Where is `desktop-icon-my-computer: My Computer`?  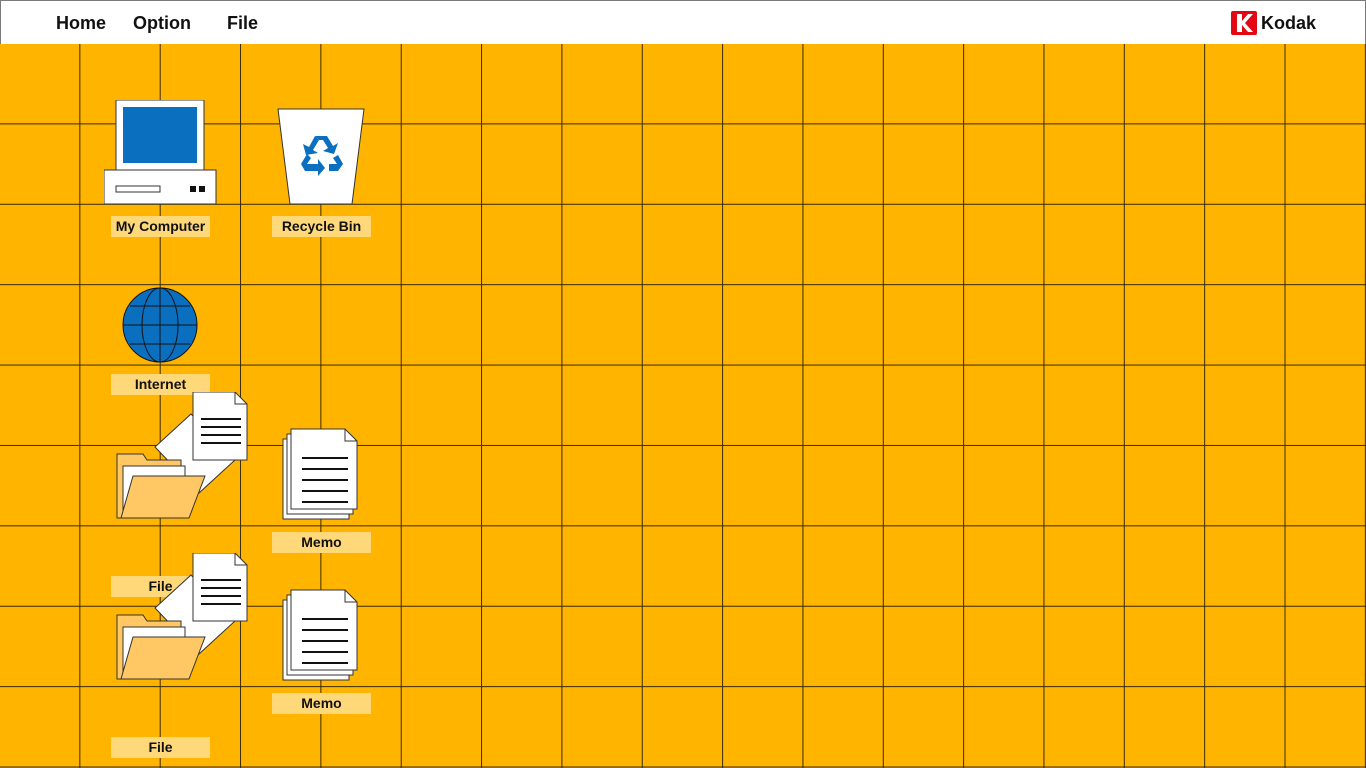 desktop-icon-my-computer: My Computer is located at coordinates (162, 168).